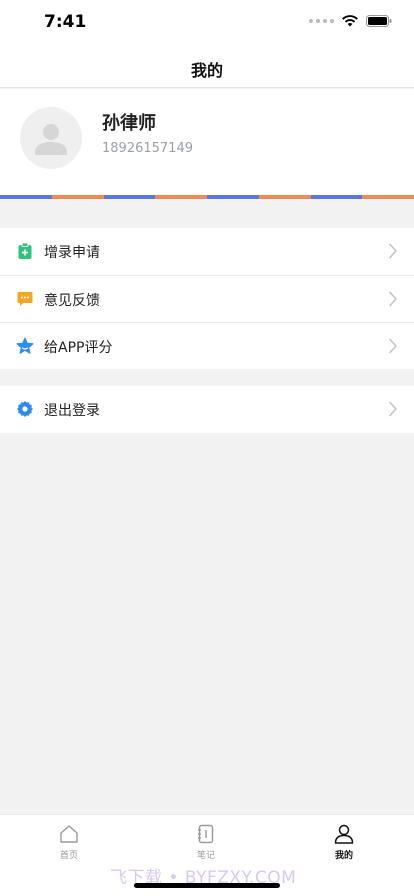 The image size is (414, 896). I want to click on decorative-stripe, so click(207, 197).